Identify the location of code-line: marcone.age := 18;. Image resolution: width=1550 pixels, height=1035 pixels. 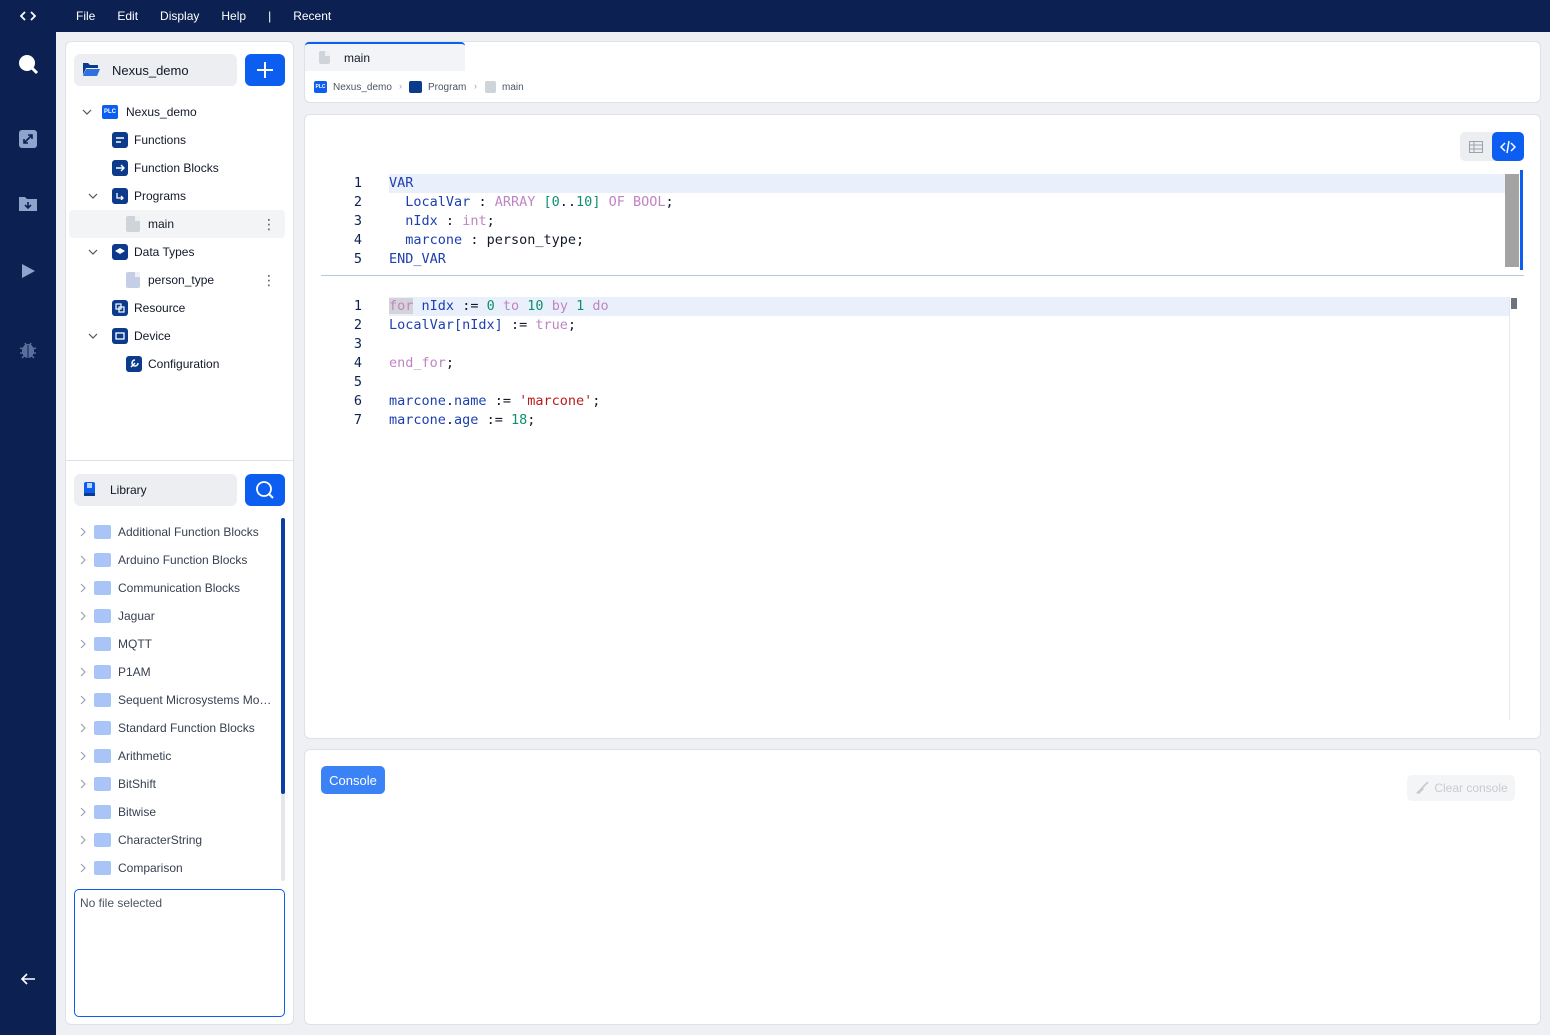
(462, 420).